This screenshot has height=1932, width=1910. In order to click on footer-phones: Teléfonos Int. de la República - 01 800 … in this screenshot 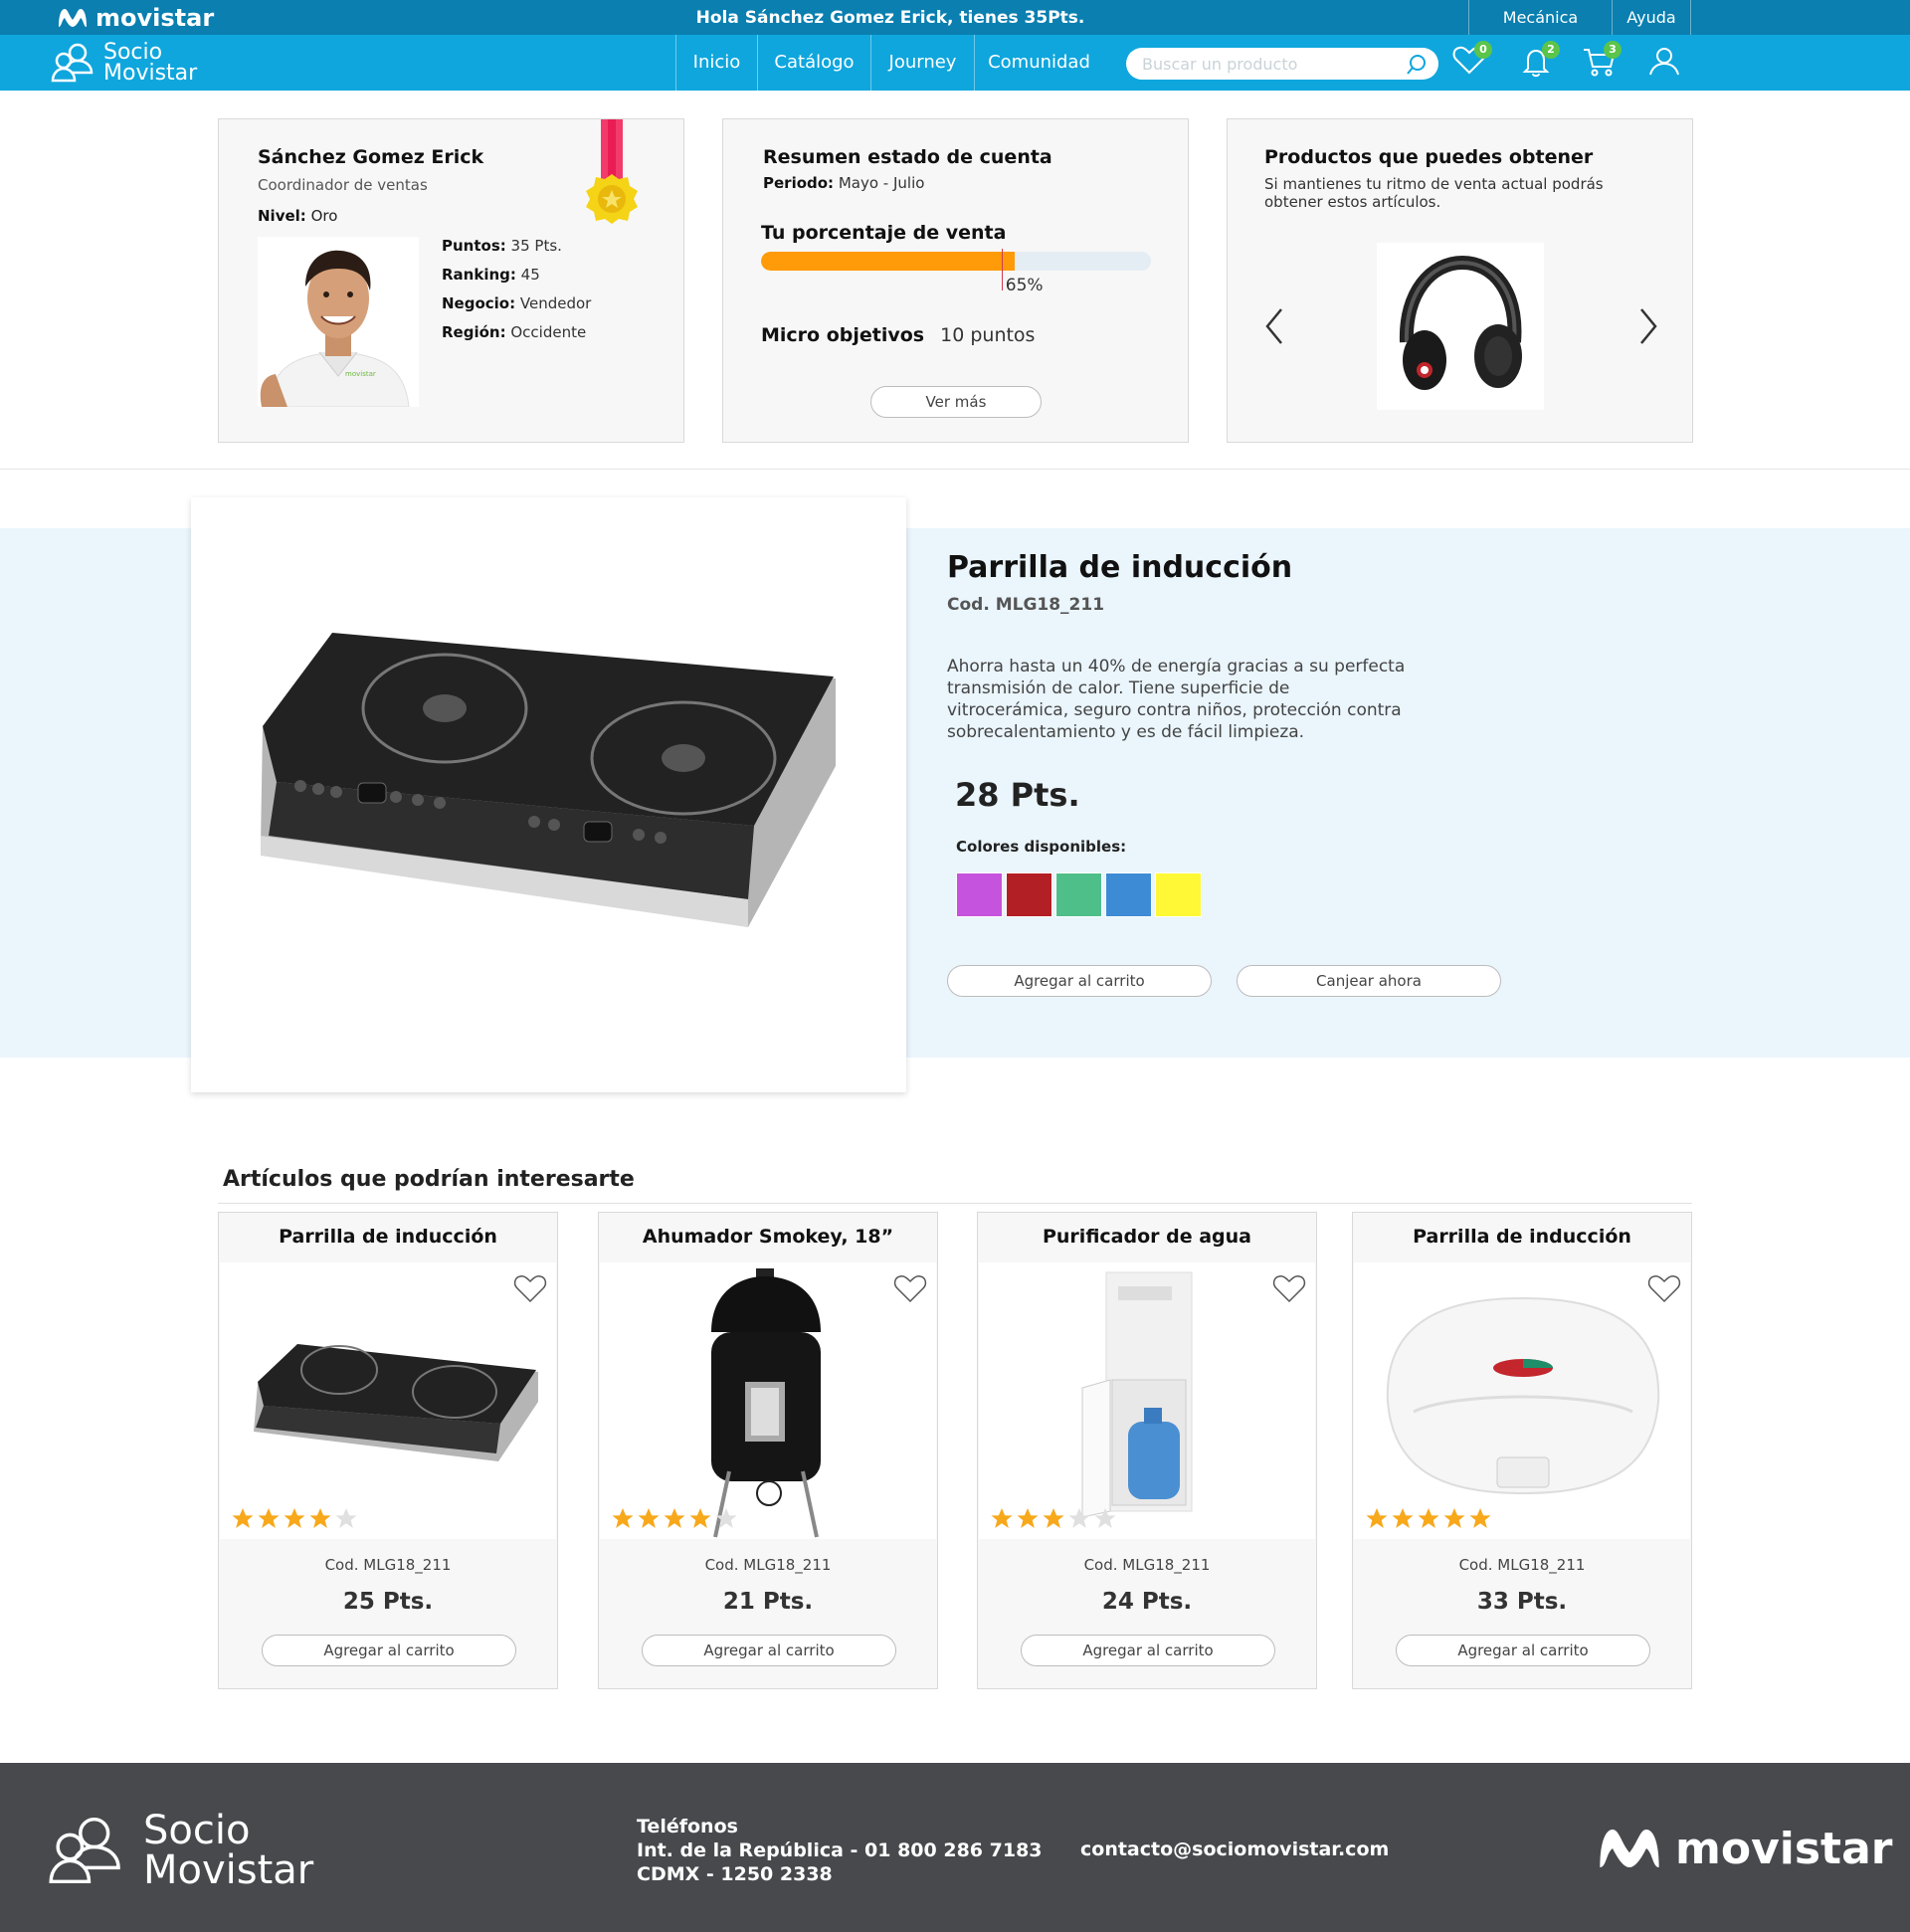, I will do `click(840, 1850)`.